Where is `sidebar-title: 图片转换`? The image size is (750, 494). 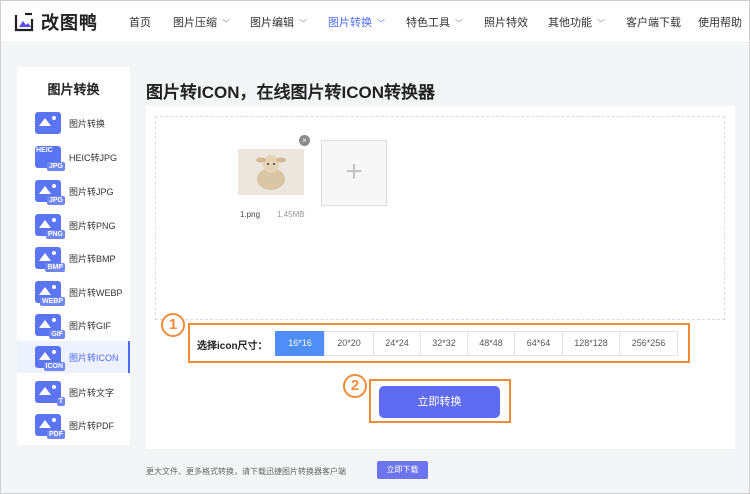
sidebar-title: 图片转换 is located at coordinates (73, 89).